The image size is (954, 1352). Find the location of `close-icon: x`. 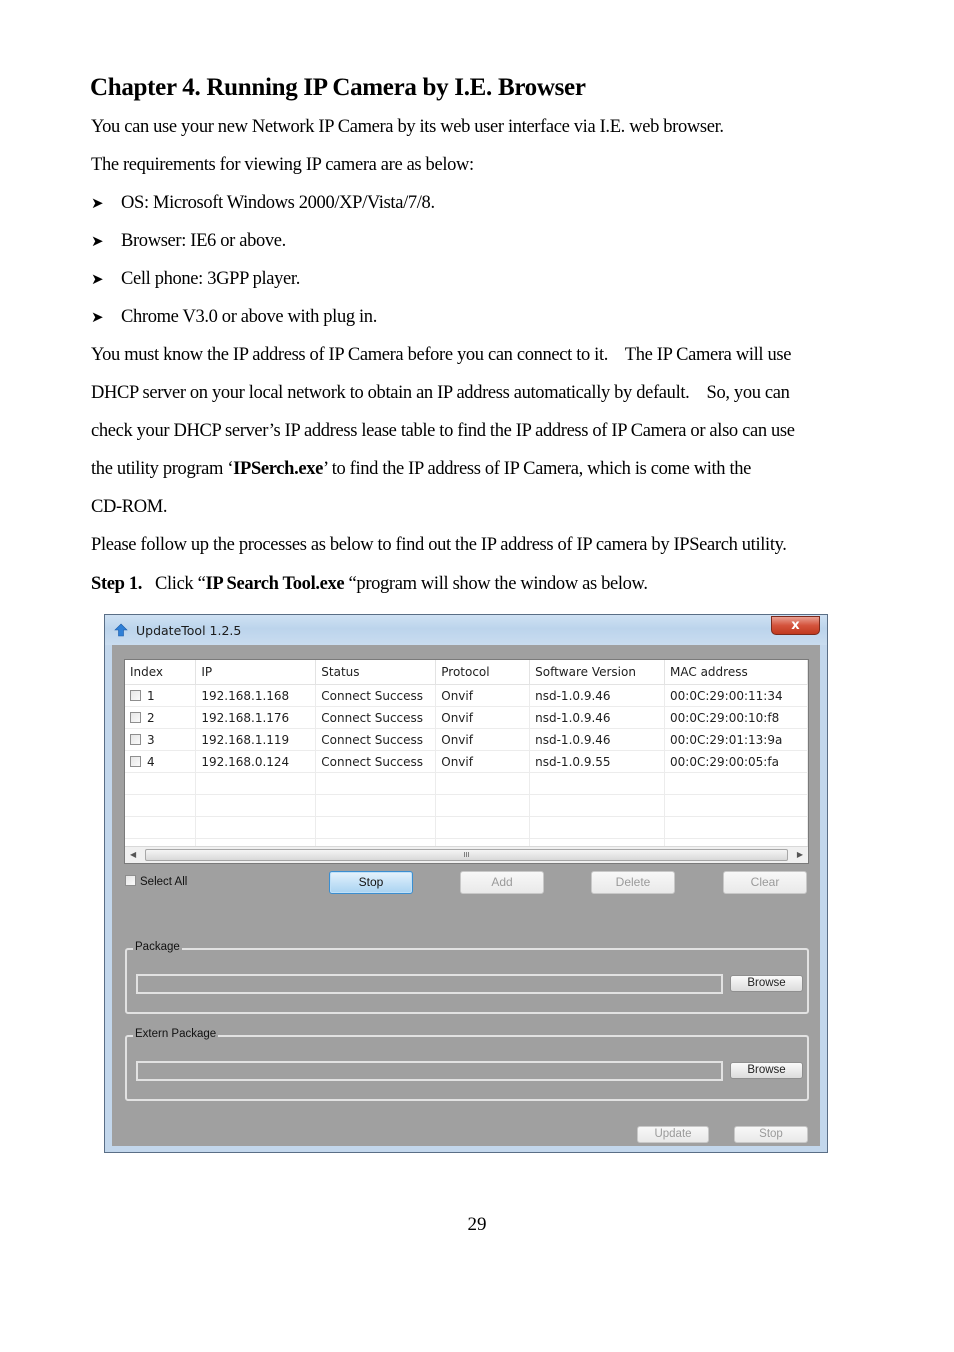

close-icon: x is located at coordinates (795, 625).